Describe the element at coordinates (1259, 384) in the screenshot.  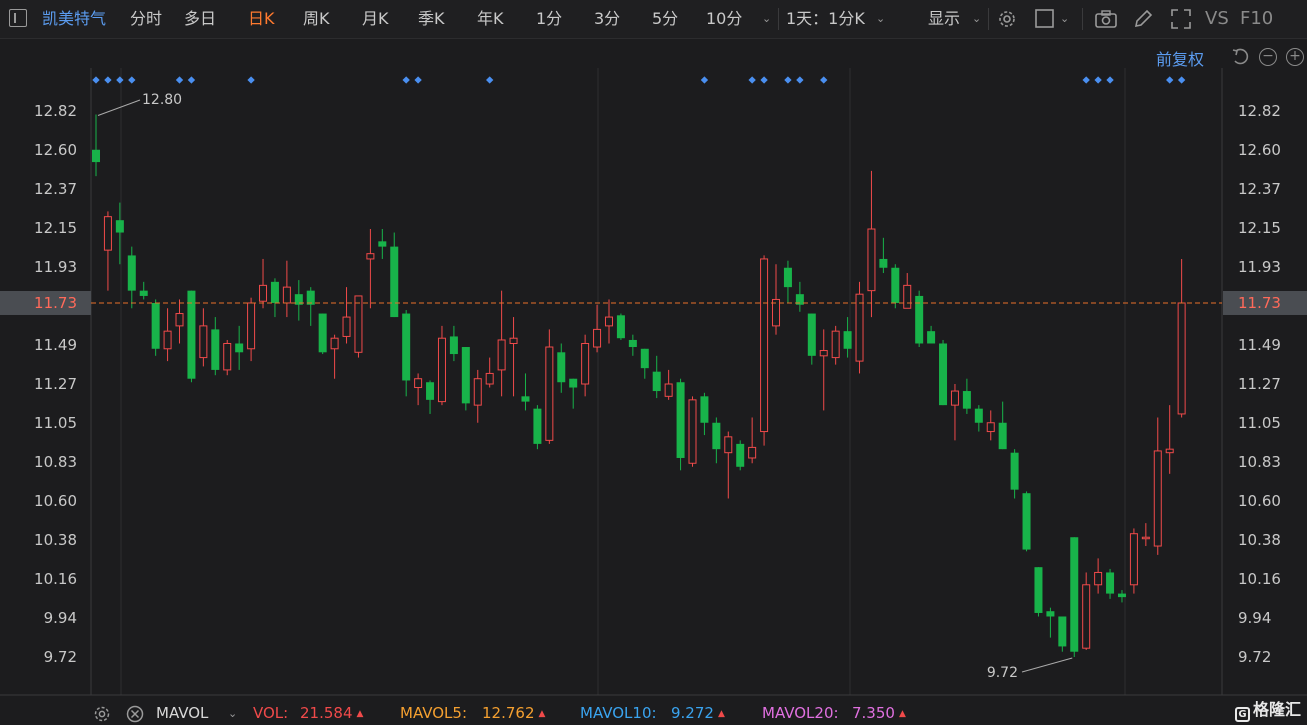
I see `right-price-tick: 11.27` at that location.